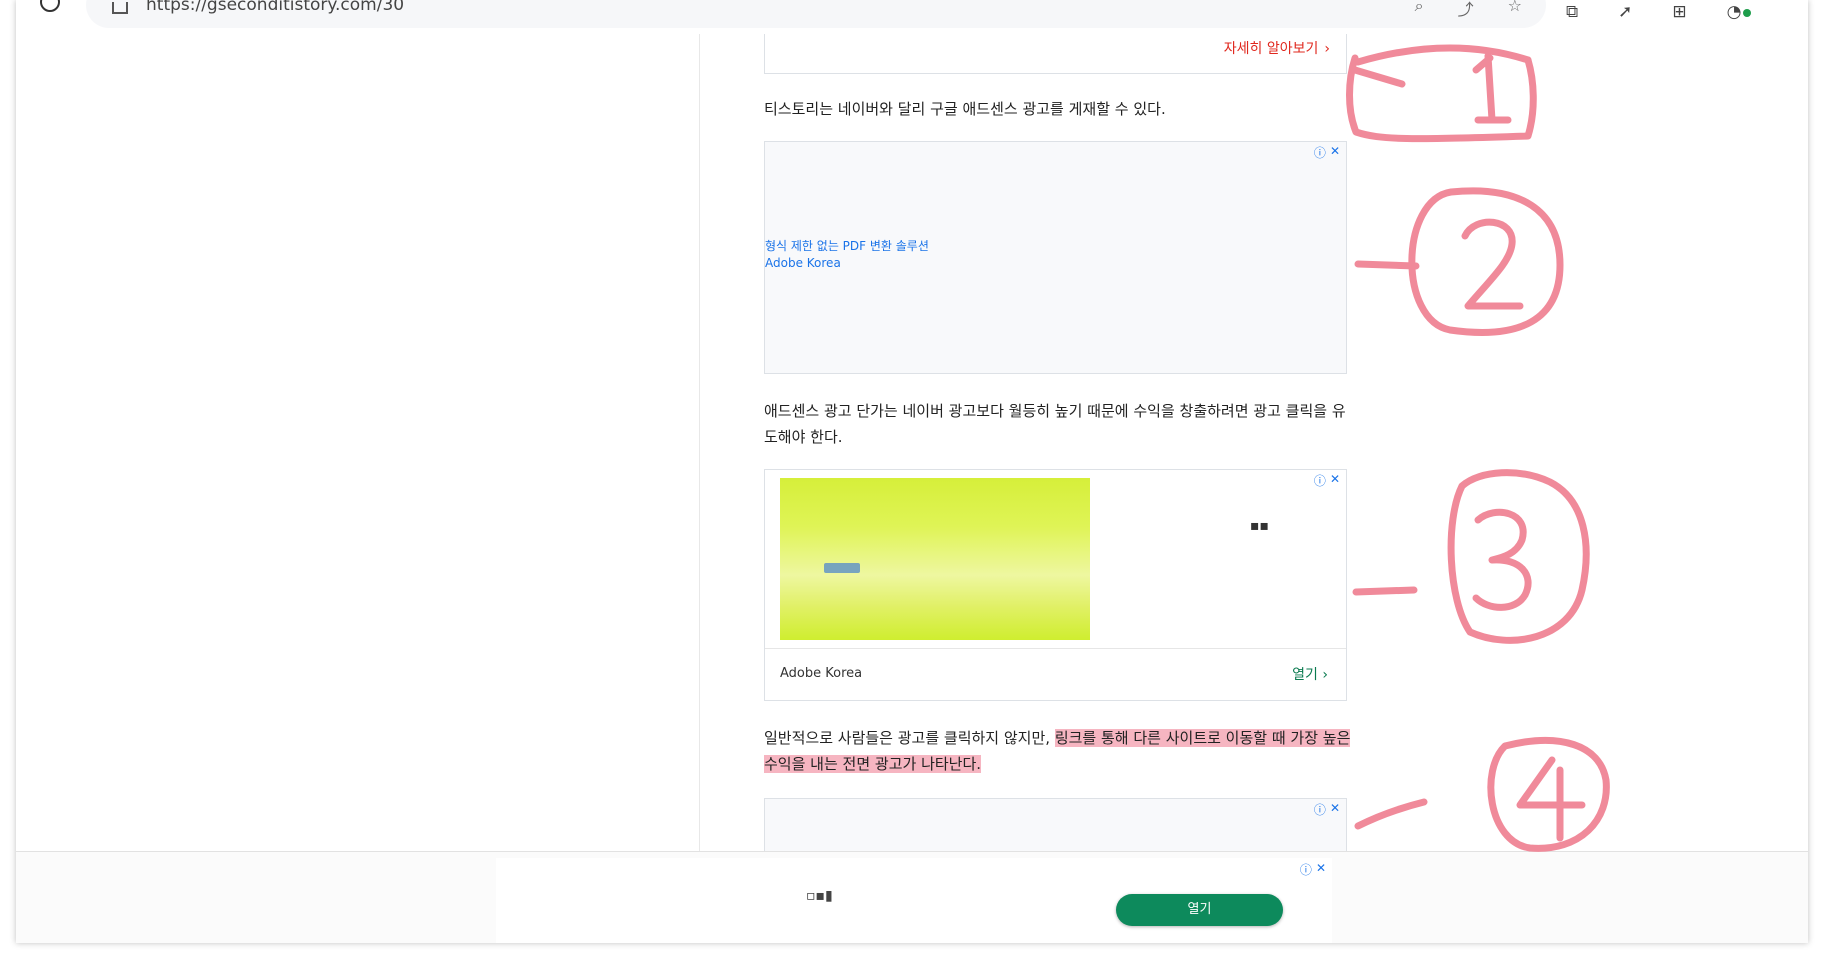 The width and height of the screenshot is (1822, 957). Describe the element at coordinates (1305, 675) in the screenshot. I see `ad-open-label: 열기` at that location.